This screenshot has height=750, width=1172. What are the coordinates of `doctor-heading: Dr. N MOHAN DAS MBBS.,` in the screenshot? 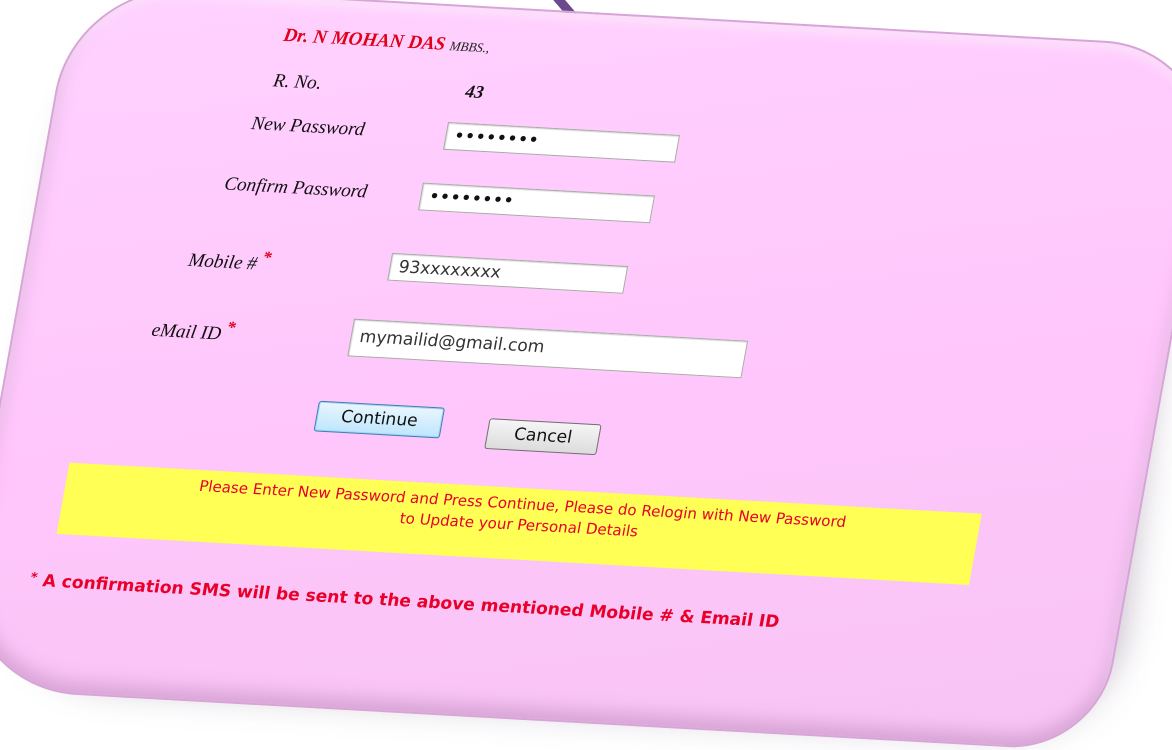 It's located at (387, 41).